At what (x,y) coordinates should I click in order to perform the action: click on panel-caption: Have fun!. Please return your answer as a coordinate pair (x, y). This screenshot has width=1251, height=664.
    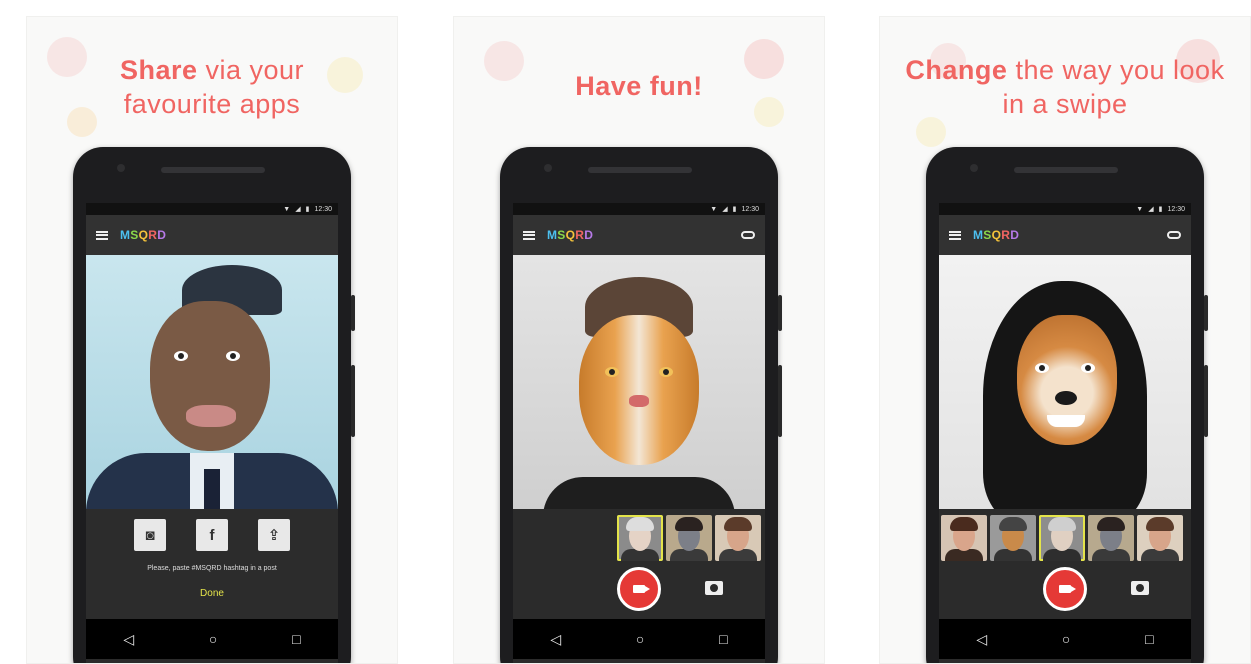
    Looking at the image, I should click on (639, 86).